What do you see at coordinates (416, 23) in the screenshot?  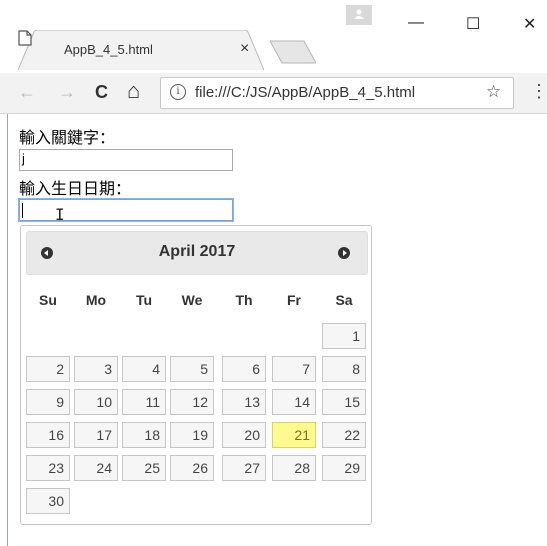 I see `minimize-button: —` at bounding box center [416, 23].